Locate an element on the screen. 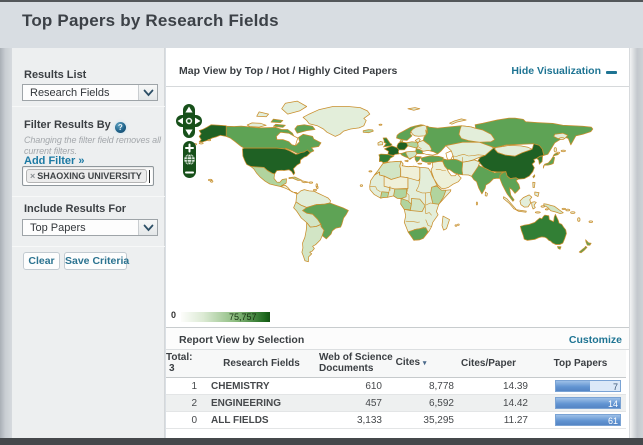 This screenshot has height=445, width=643. filter-tag-label: SHAOXING UNIVERSITY is located at coordinates (89, 176).